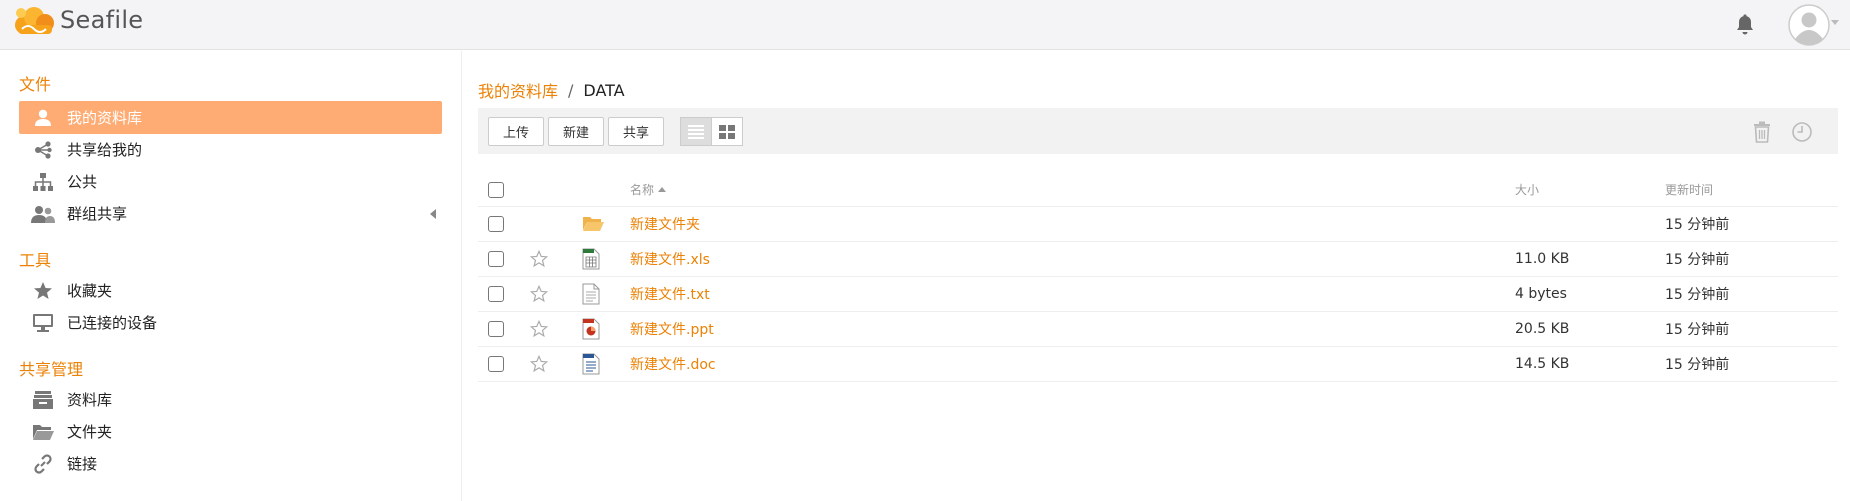 The image size is (1850, 501). What do you see at coordinates (1541, 294) in the screenshot?
I see `file-size: 4 bytes` at bounding box center [1541, 294].